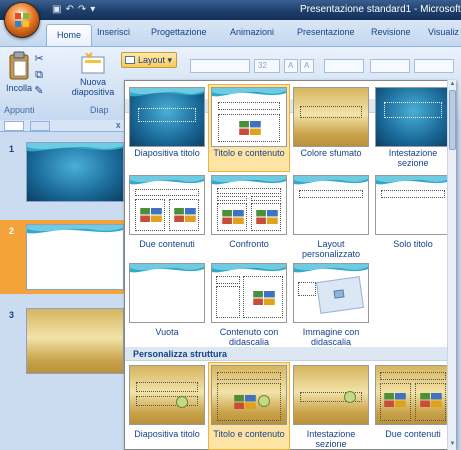 This screenshot has height=450, width=461. I want to click on layout-item-confronto: Confronto, so click(249, 216).